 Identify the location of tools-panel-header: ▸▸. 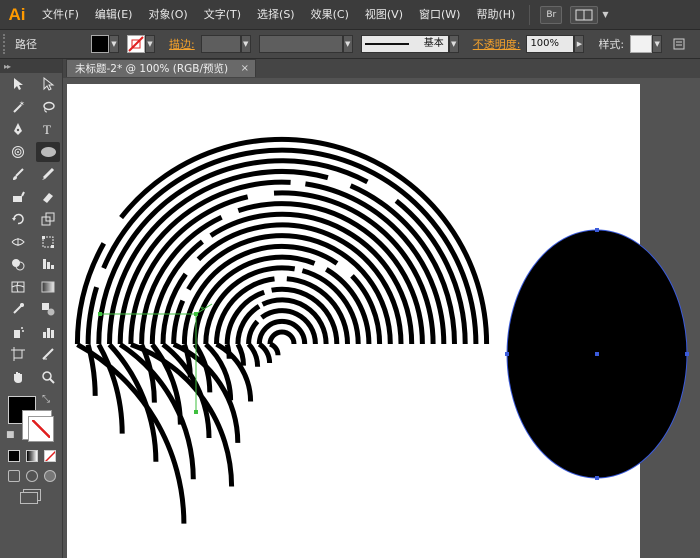
(31, 66).